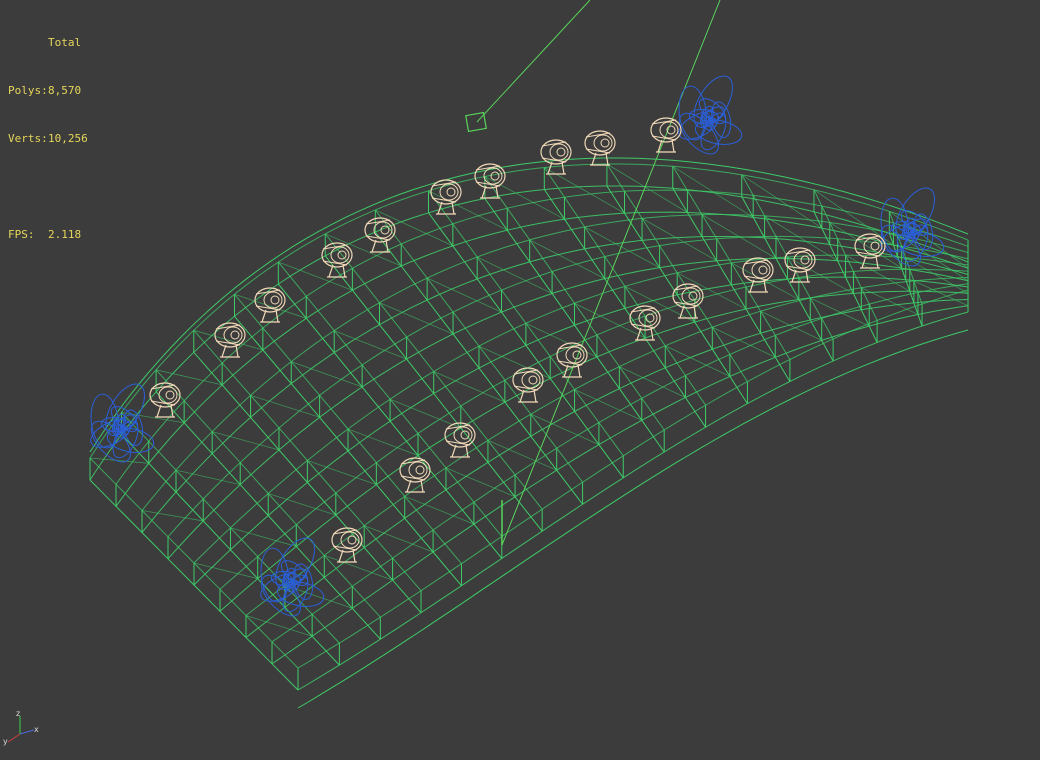  Describe the element at coordinates (21, 727) in the screenshot. I see `axis-gizmo-icon: z y x` at that location.